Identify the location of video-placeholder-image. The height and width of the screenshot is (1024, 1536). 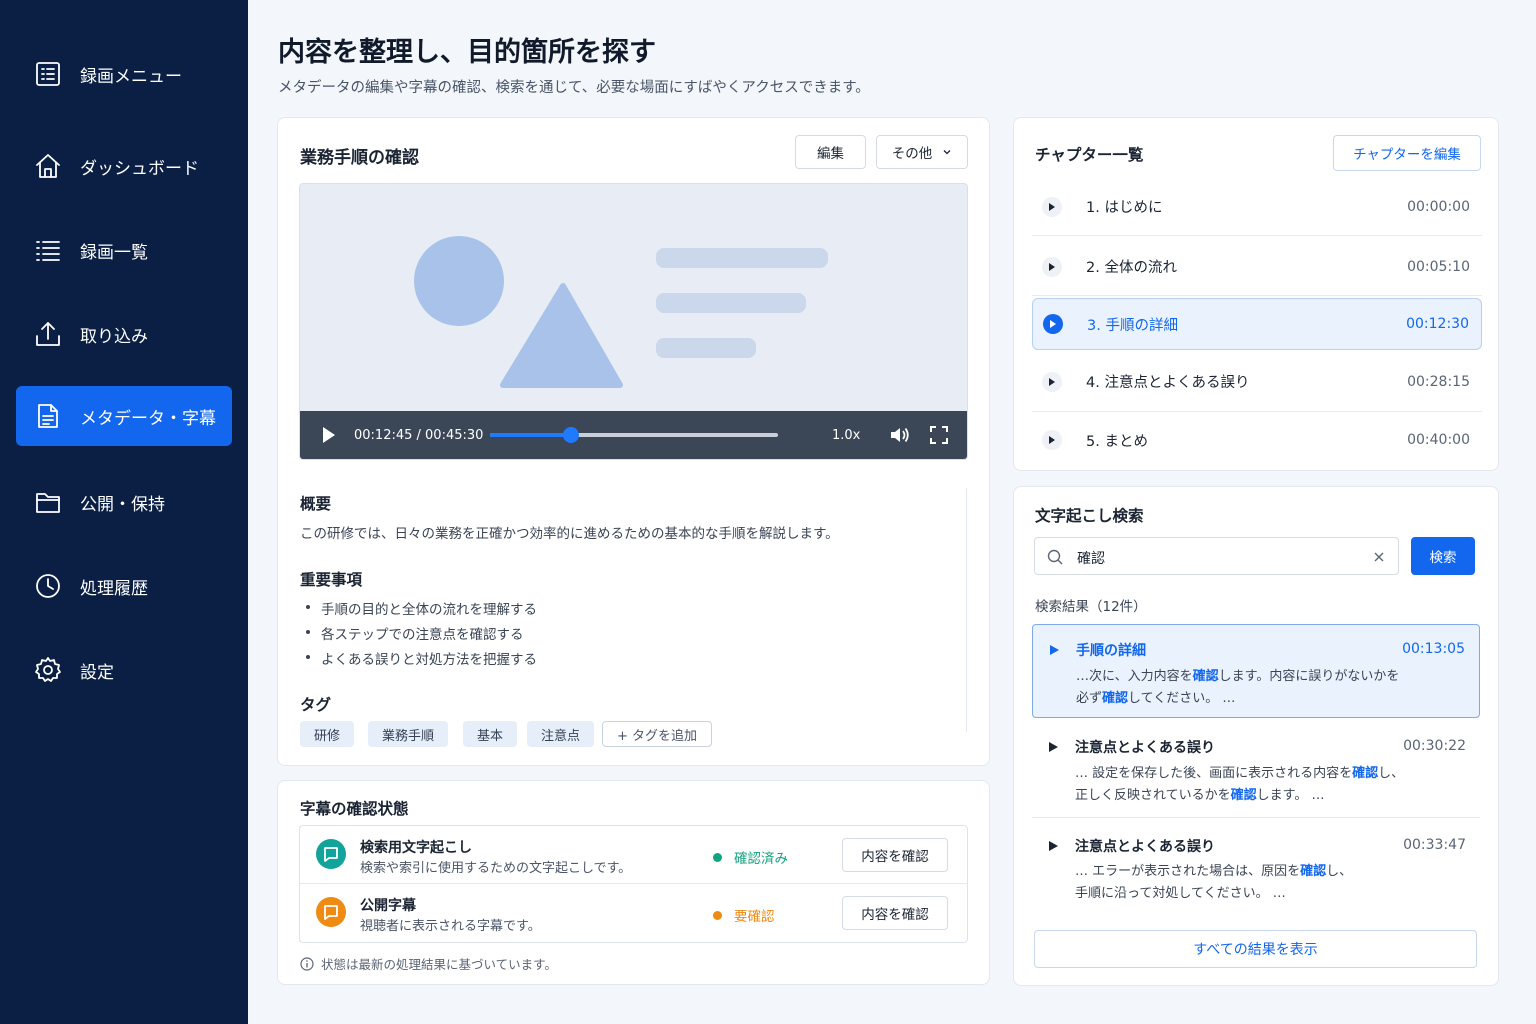
(621, 312).